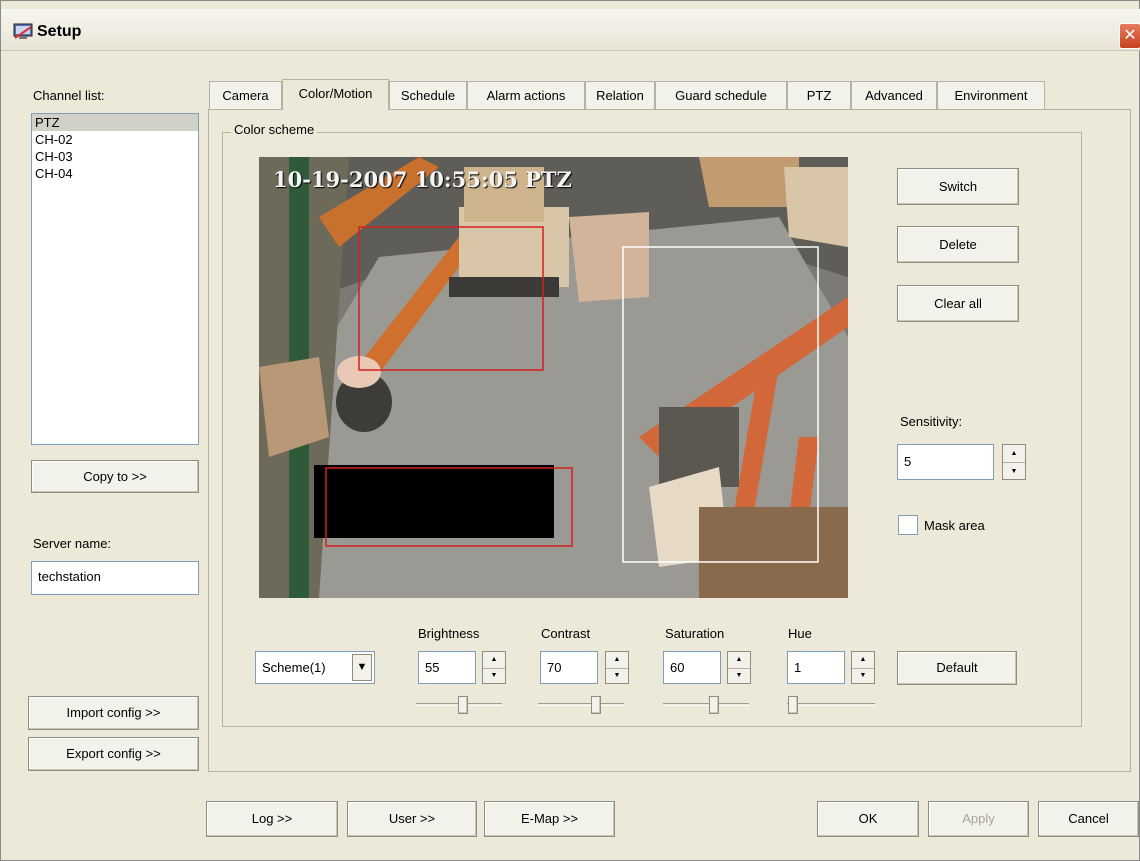 The width and height of the screenshot is (1140, 861). What do you see at coordinates (335, 94) in the screenshot?
I see `tab-color-motion: Color/Motion` at bounding box center [335, 94].